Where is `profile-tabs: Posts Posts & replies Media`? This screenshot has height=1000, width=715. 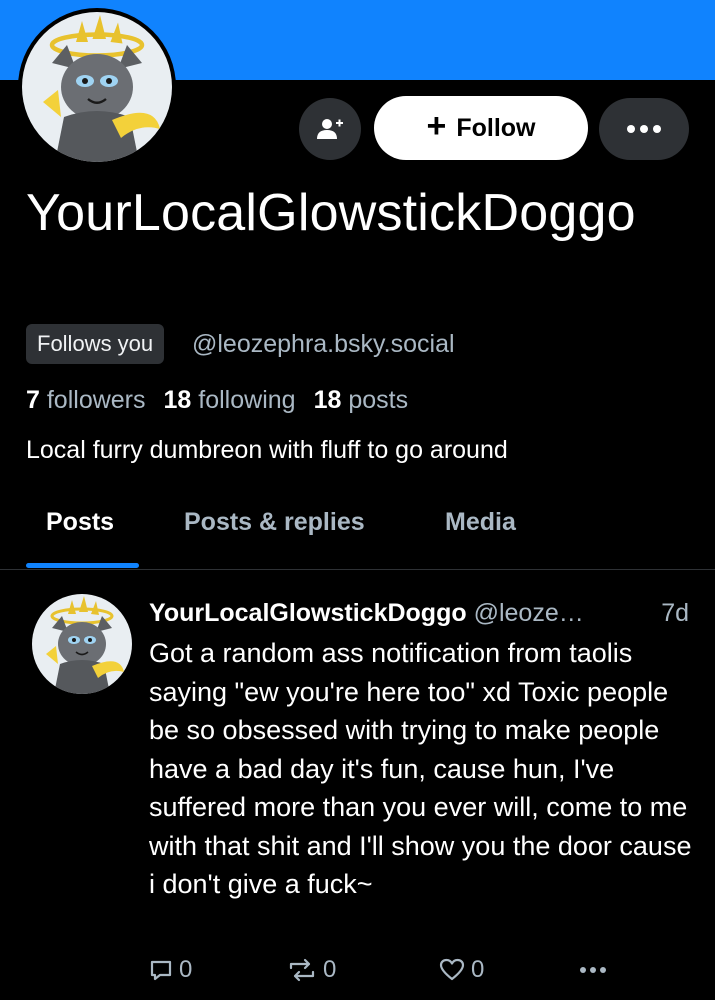 profile-tabs: Posts Posts & replies Media is located at coordinates (357, 535).